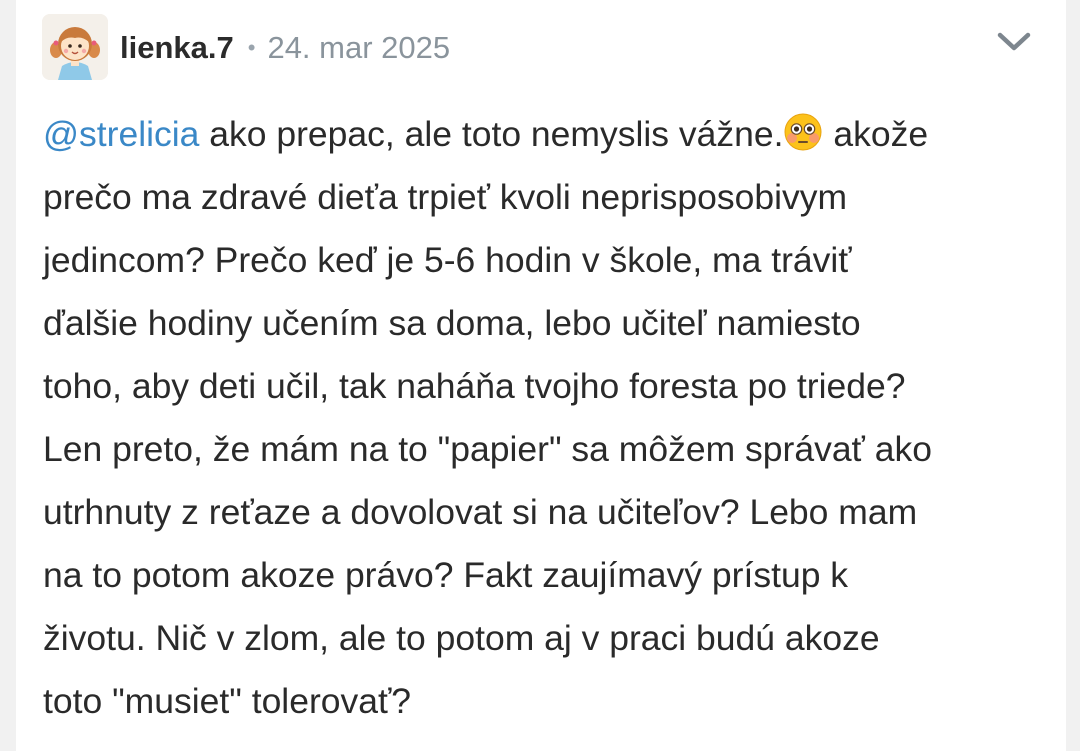  I want to click on author-name: lienka.7, so click(177, 48).